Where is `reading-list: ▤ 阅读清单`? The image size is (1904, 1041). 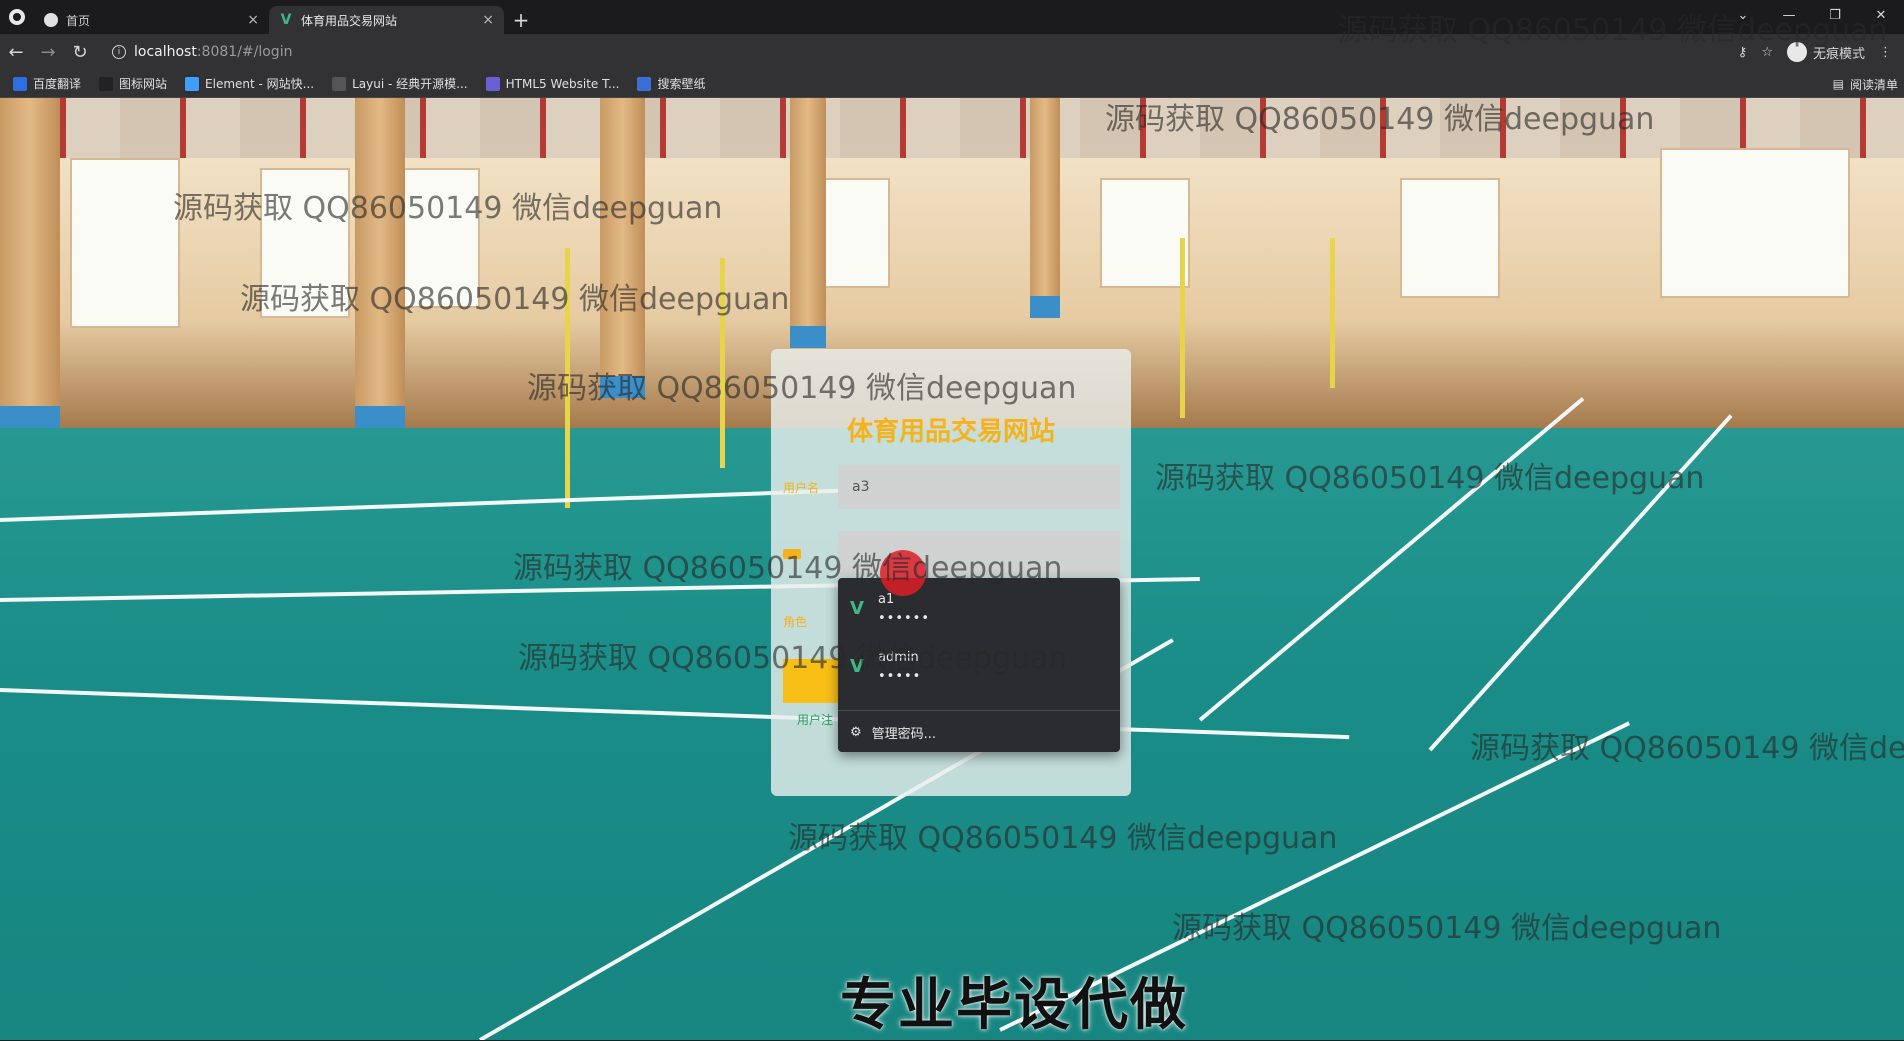
reading-list: ▤ 阅读清单 is located at coordinates (1865, 84).